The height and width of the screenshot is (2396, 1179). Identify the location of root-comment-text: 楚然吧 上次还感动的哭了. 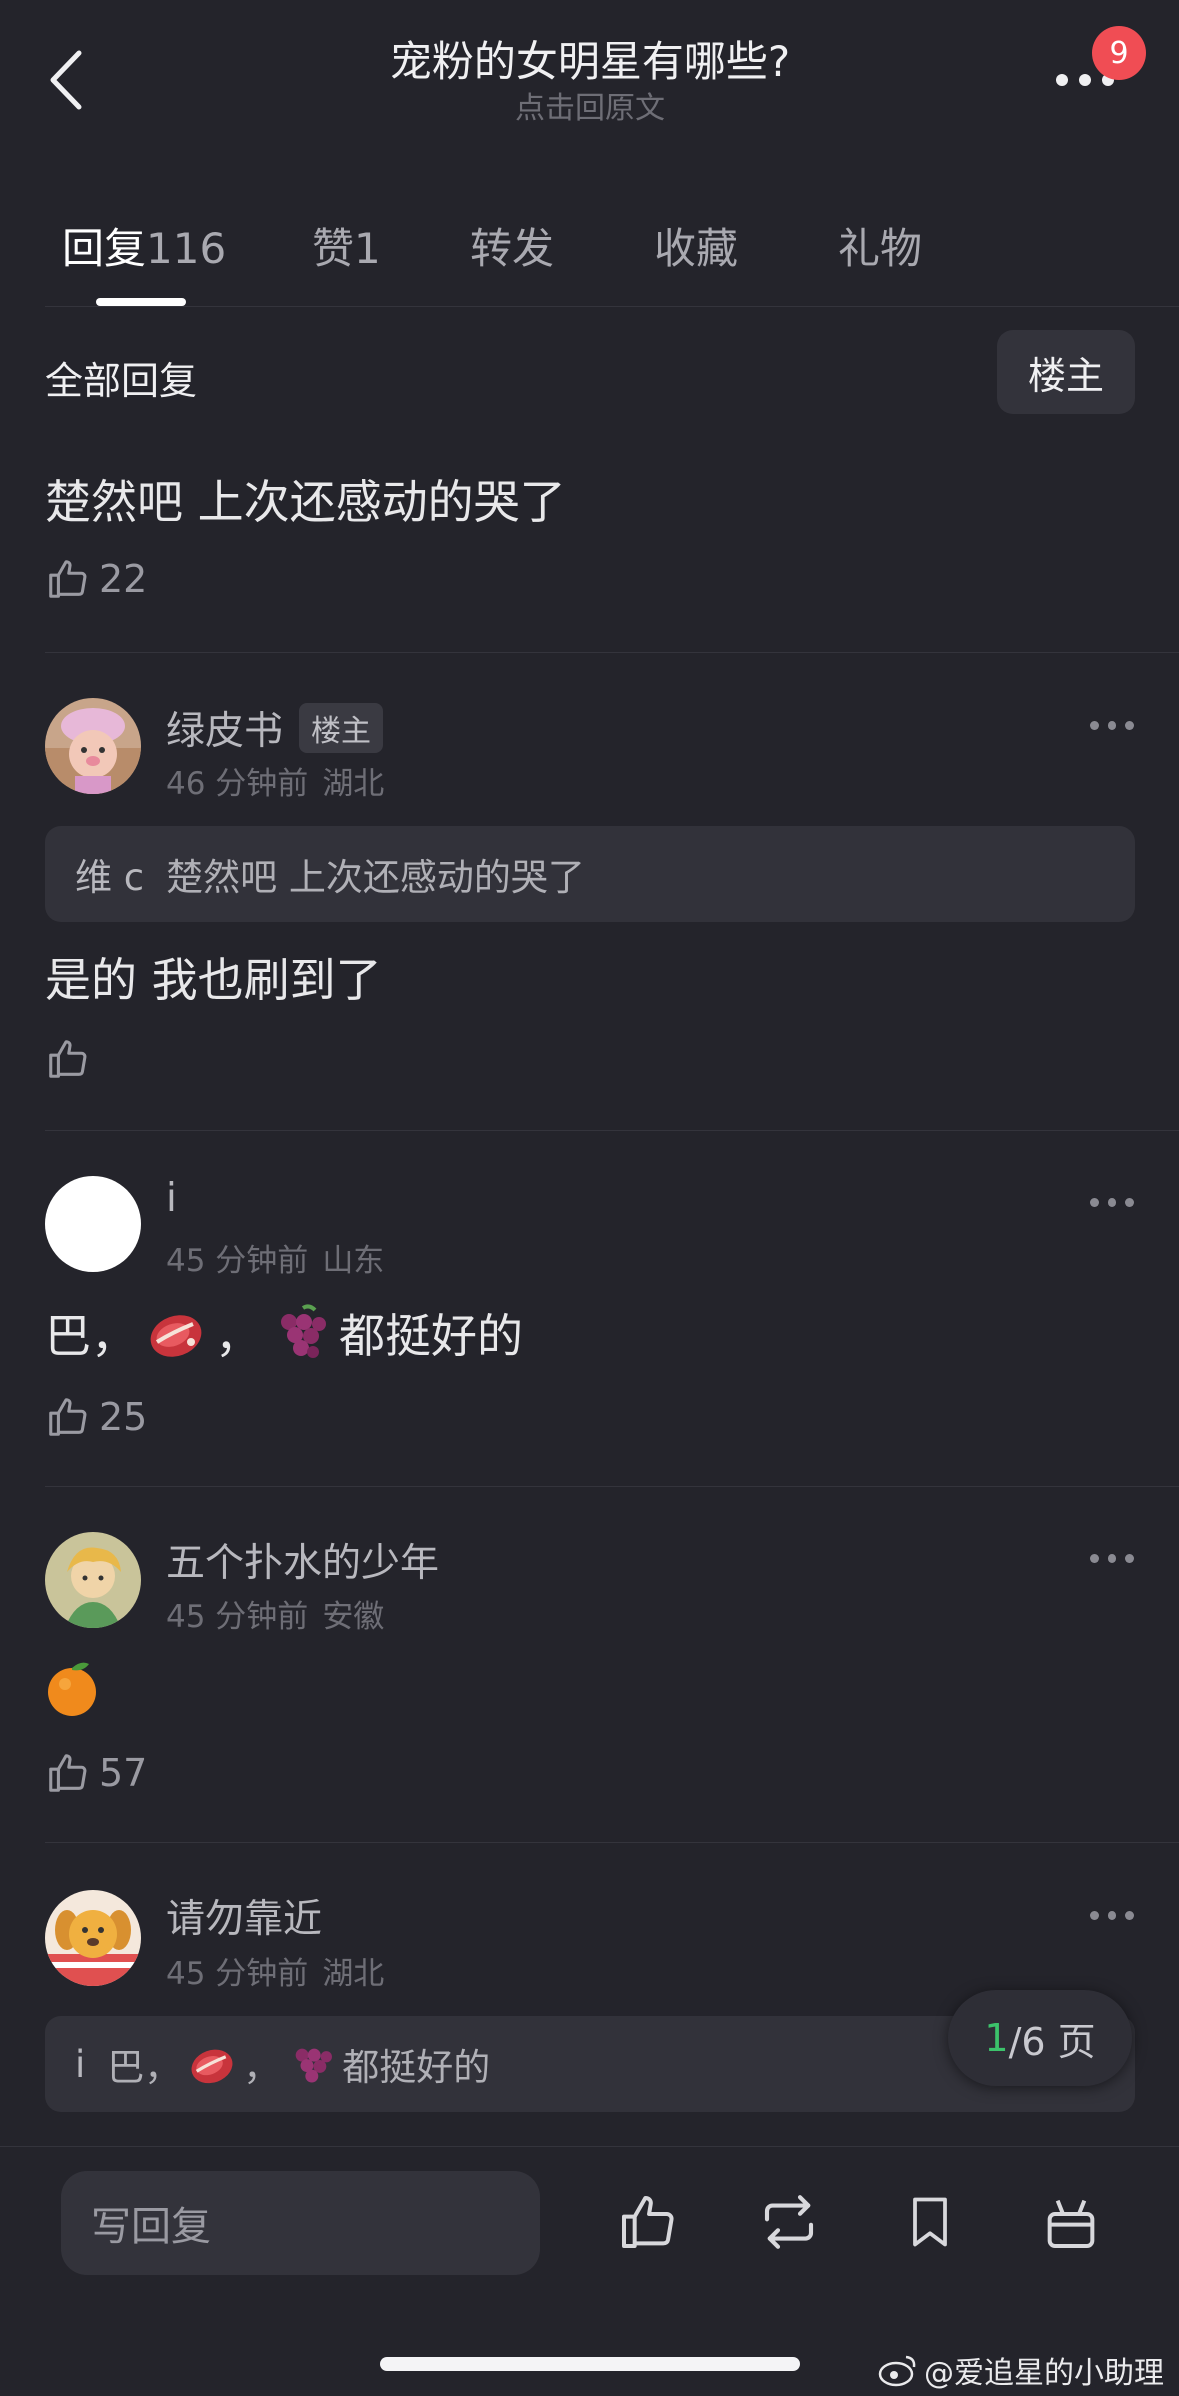
(305, 502).